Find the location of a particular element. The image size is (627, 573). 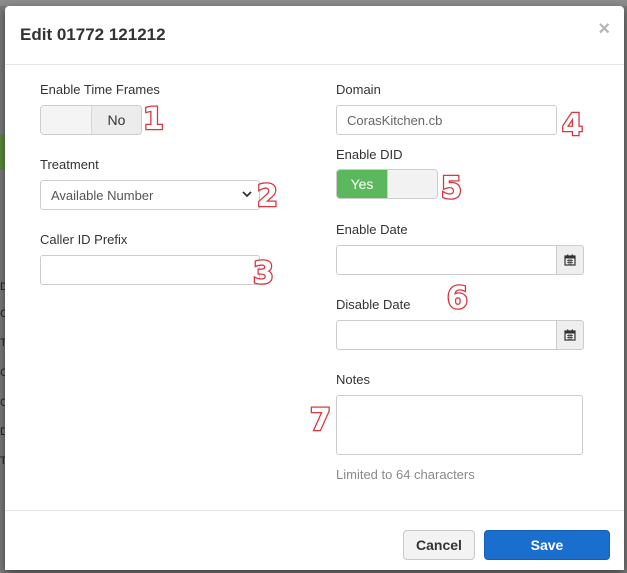

svg-text: 2 is located at coordinates (267, 195).